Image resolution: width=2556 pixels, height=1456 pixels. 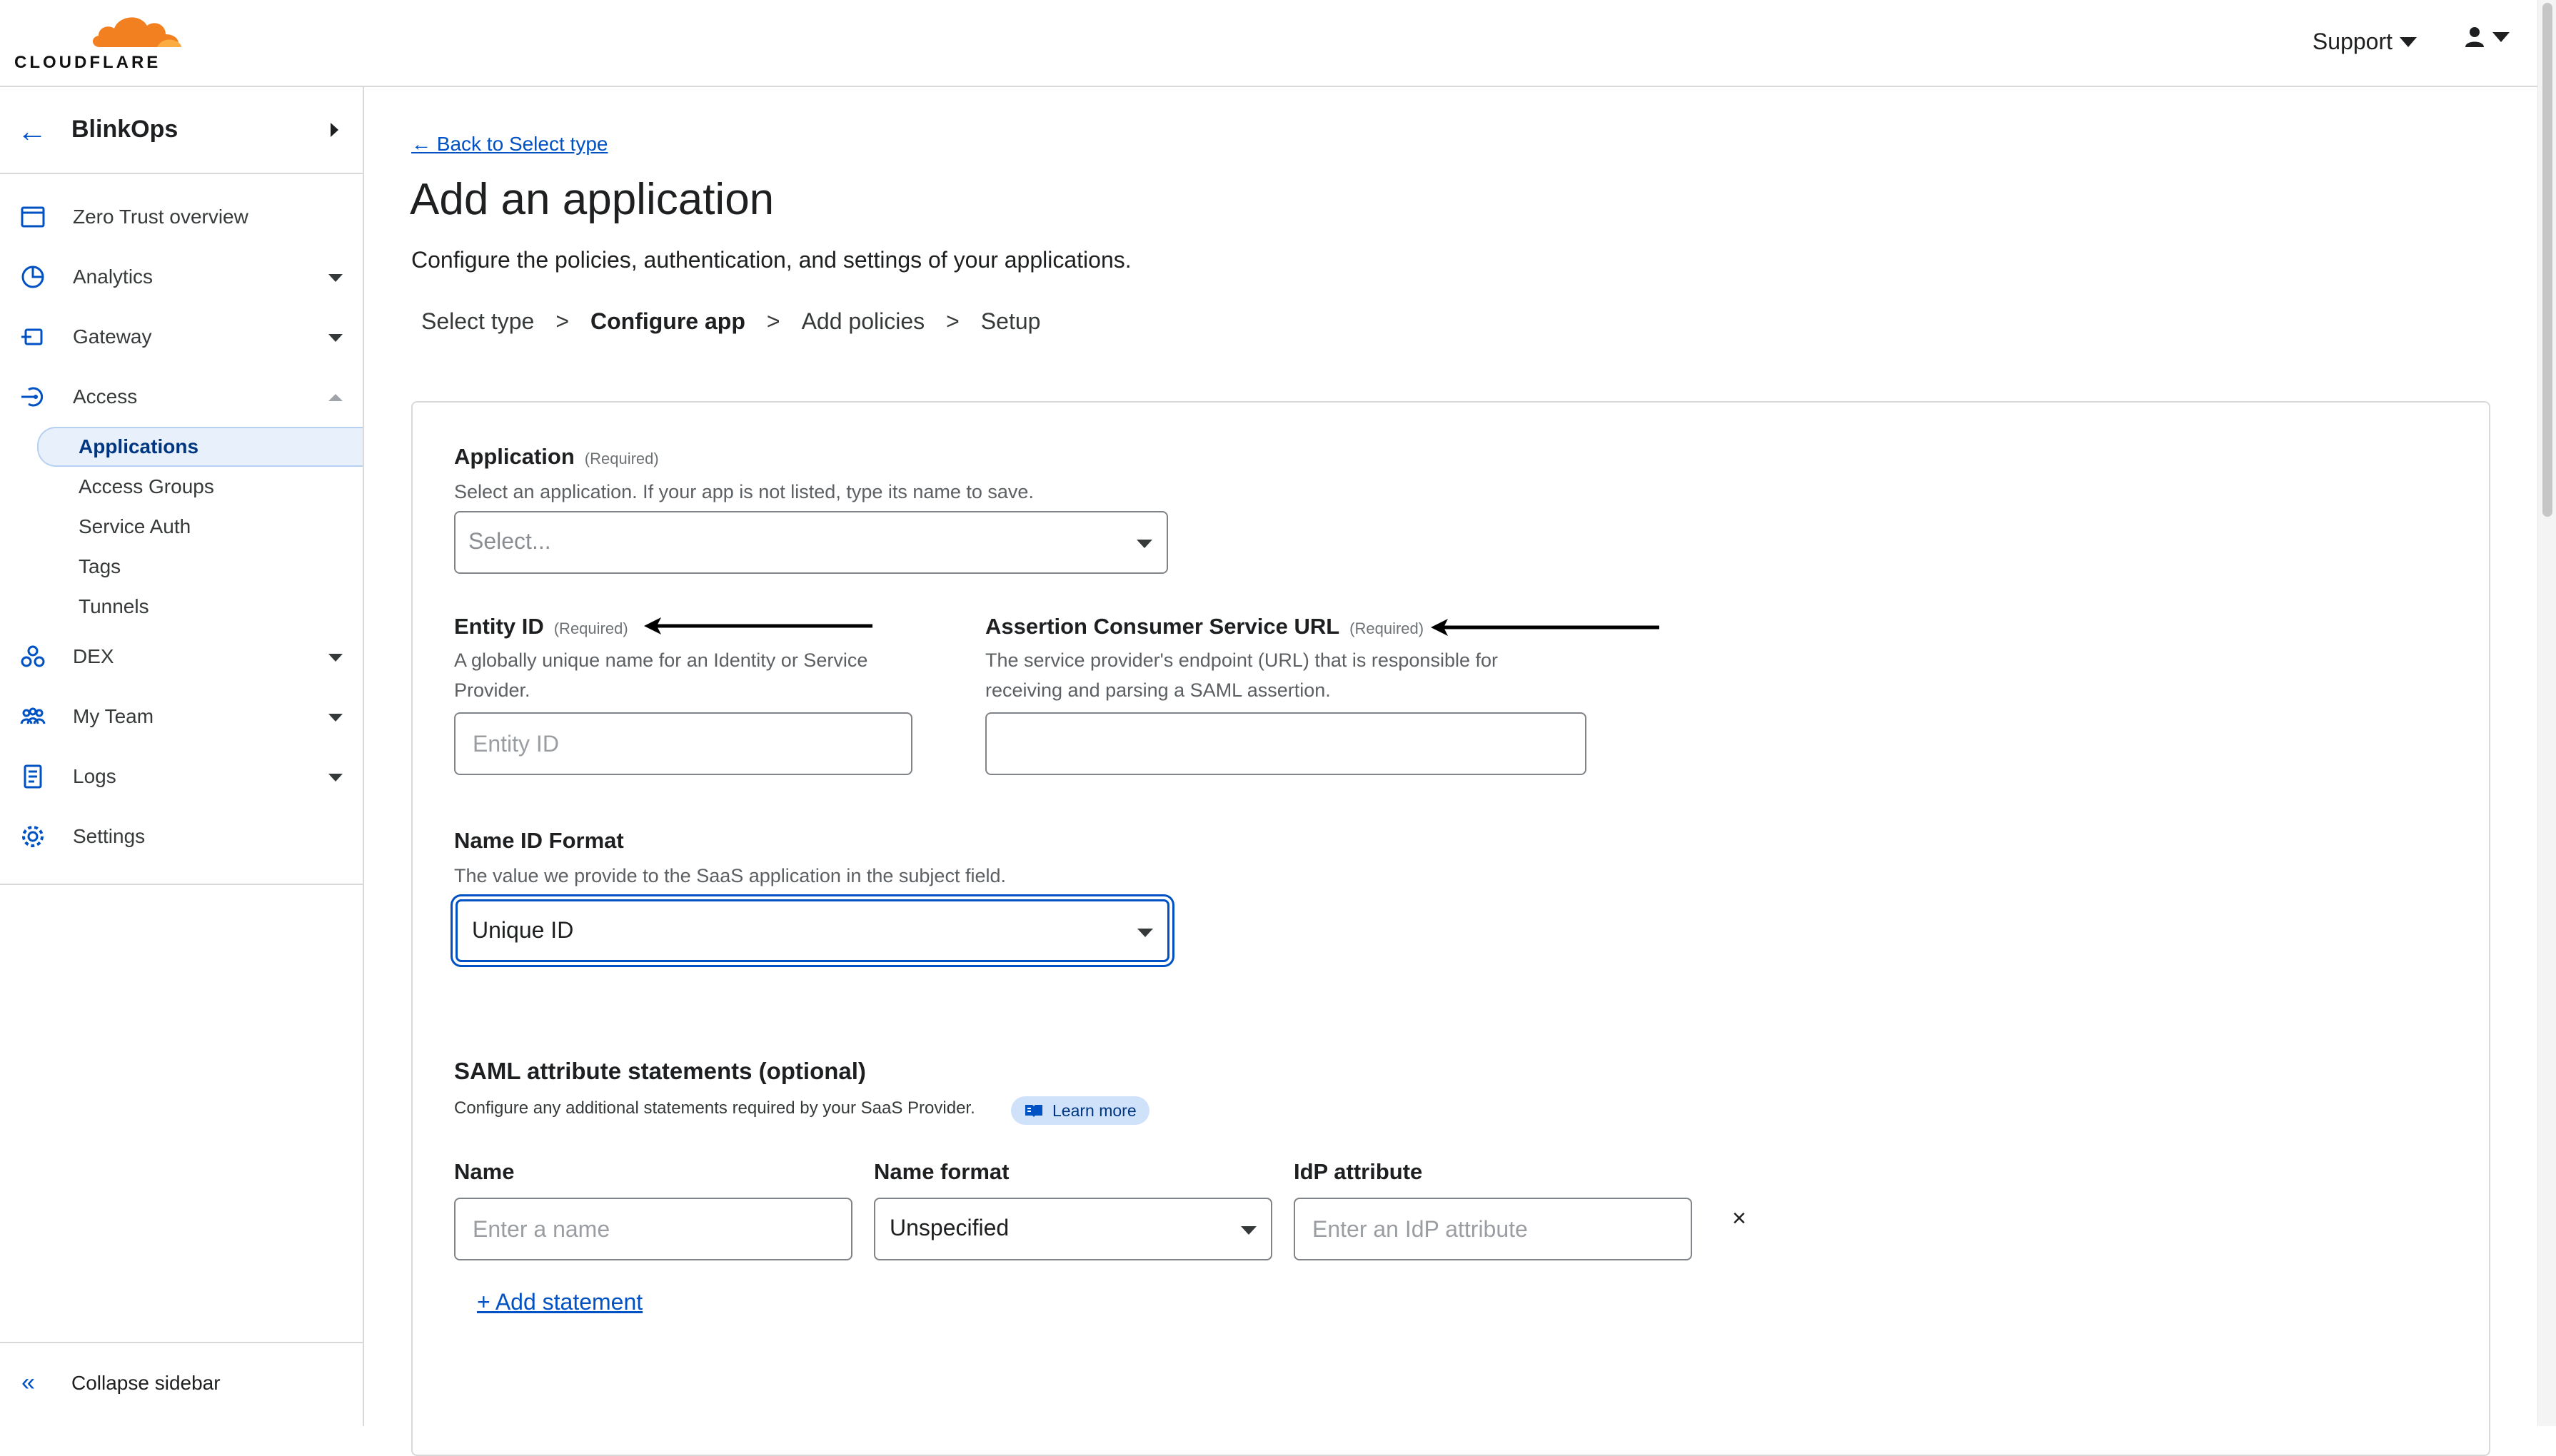 I want to click on logo-wordmark: CLOUDFLARE, so click(x=87, y=62).